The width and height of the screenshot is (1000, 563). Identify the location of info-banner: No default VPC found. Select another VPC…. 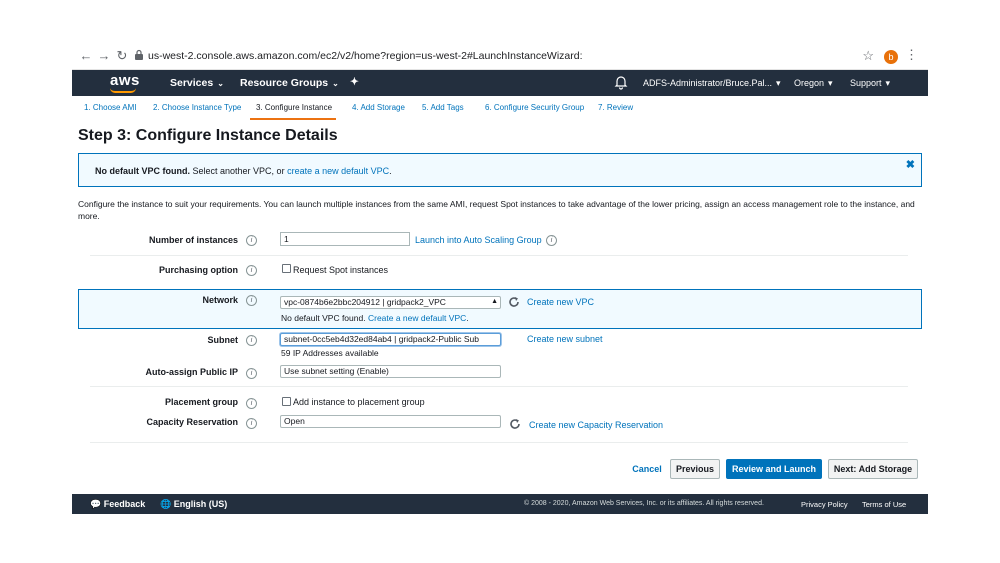
(500, 170).